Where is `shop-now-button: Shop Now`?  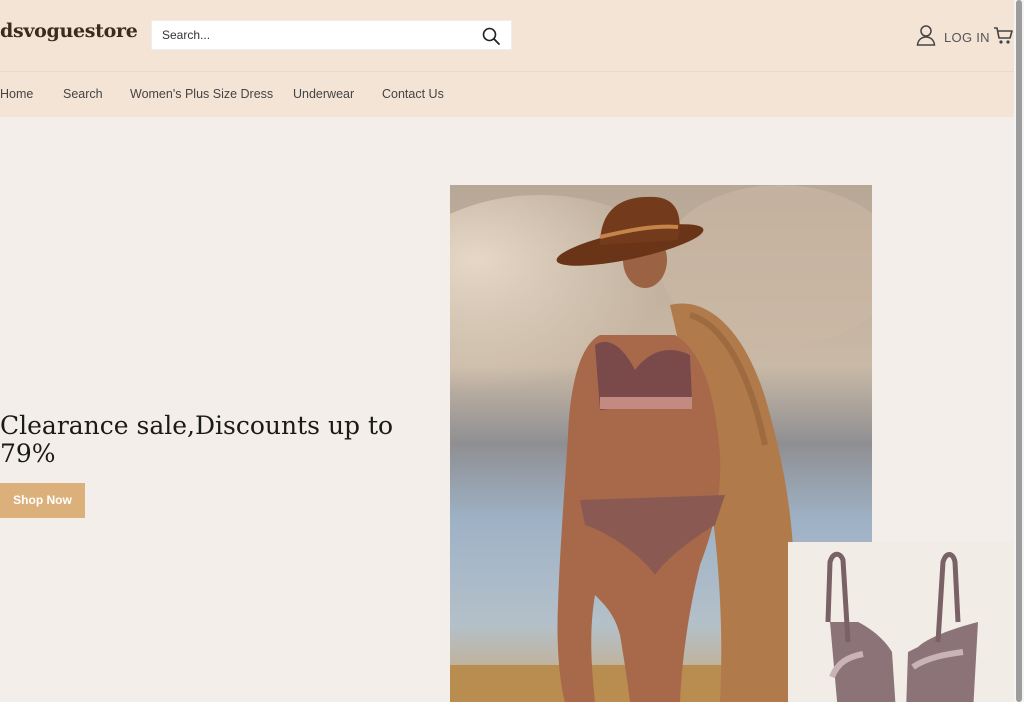
shop-now-button: Shop Now is located at coordinates (42, 500).